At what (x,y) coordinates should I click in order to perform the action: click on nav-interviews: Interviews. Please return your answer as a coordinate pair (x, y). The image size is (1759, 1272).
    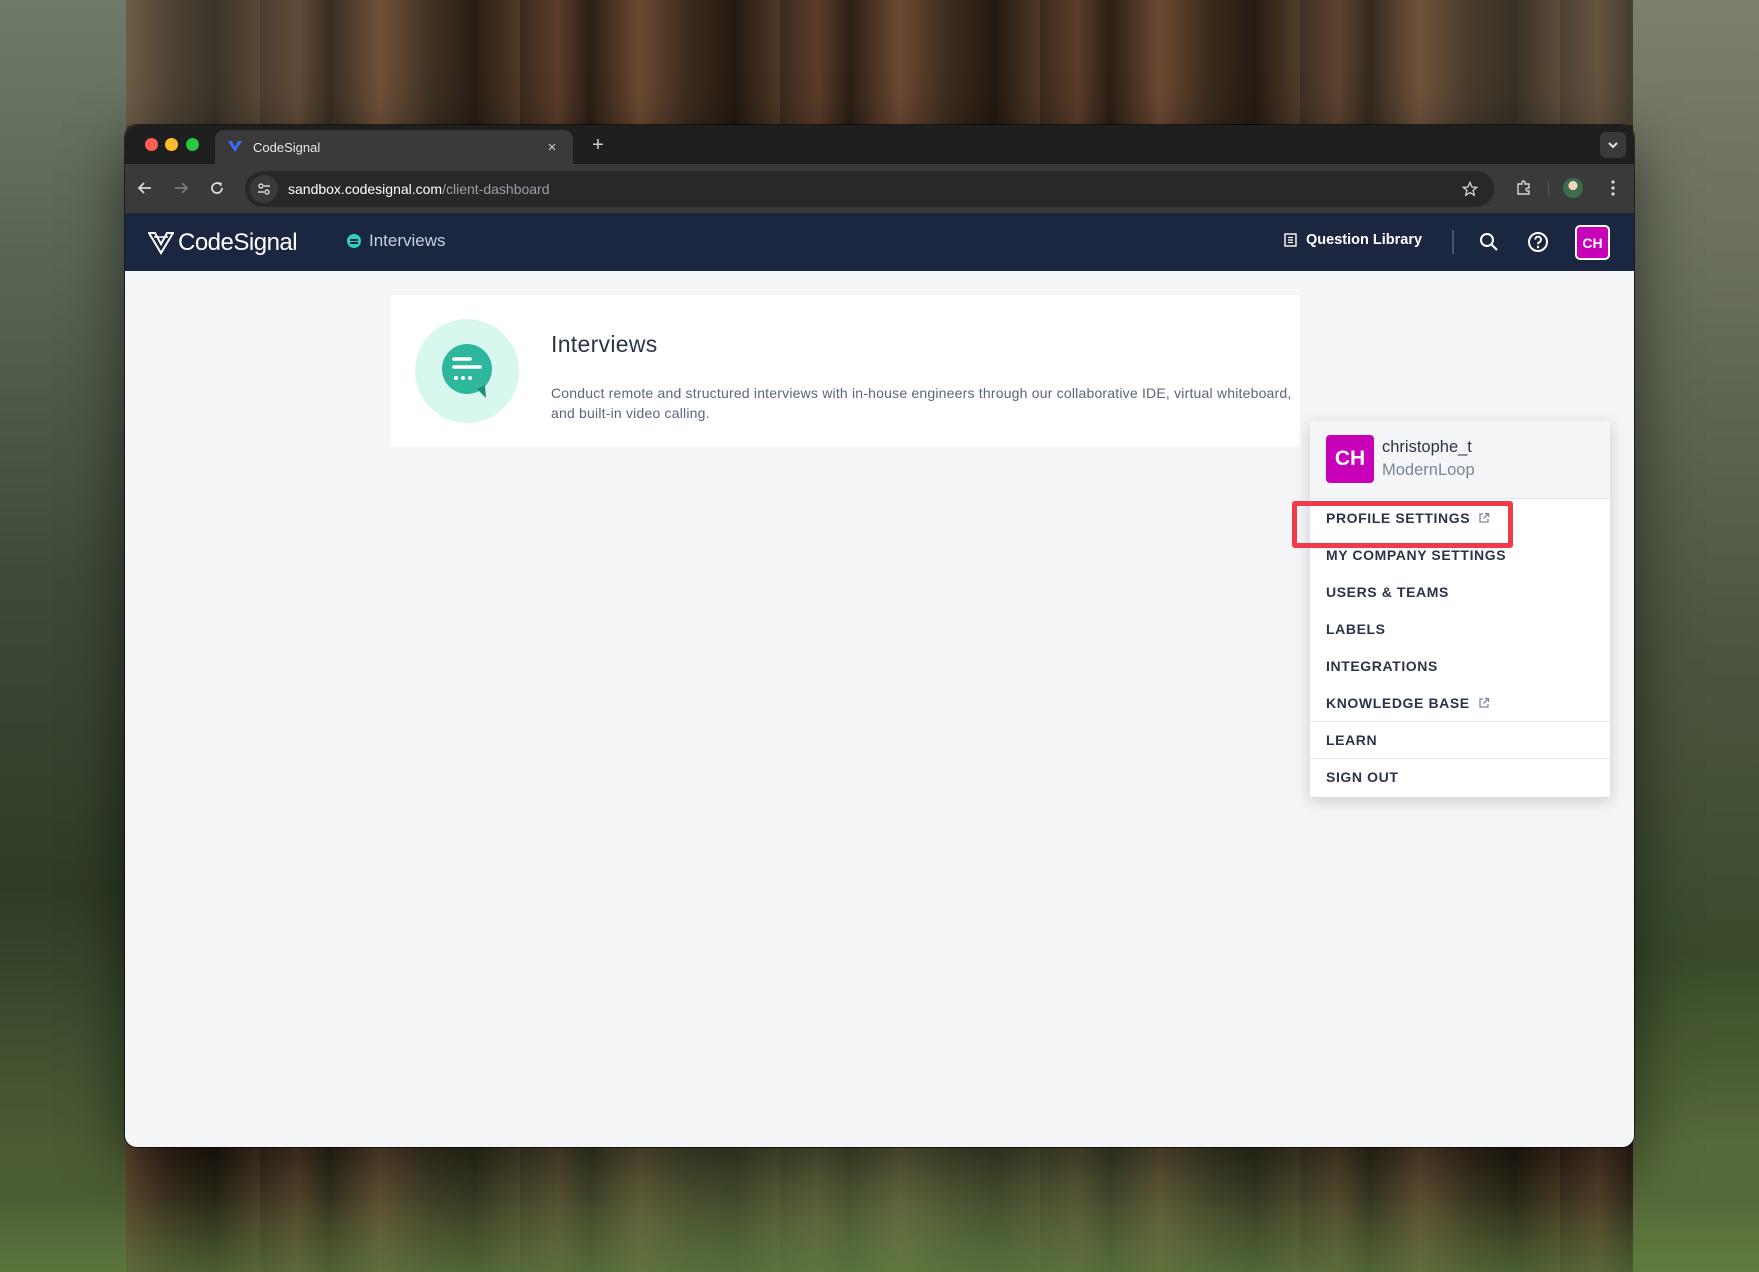
    Looking at the image, I should click on (396, 241).